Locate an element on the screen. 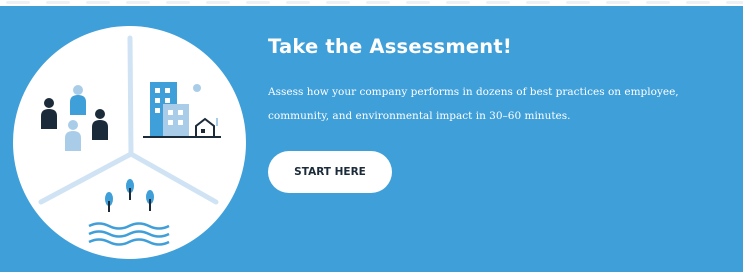 This screenshot has height=272, width=743. water-icon is located at coordinates (129, 234).